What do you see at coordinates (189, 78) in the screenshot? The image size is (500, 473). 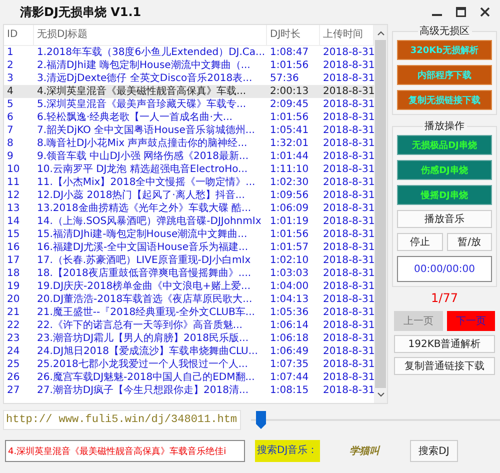 I see `song-row: 3 3.清远DjDexte德仔 全英文Disco音乐2018表... 57:36 2018-8-31` at bounding box center [189, 78].